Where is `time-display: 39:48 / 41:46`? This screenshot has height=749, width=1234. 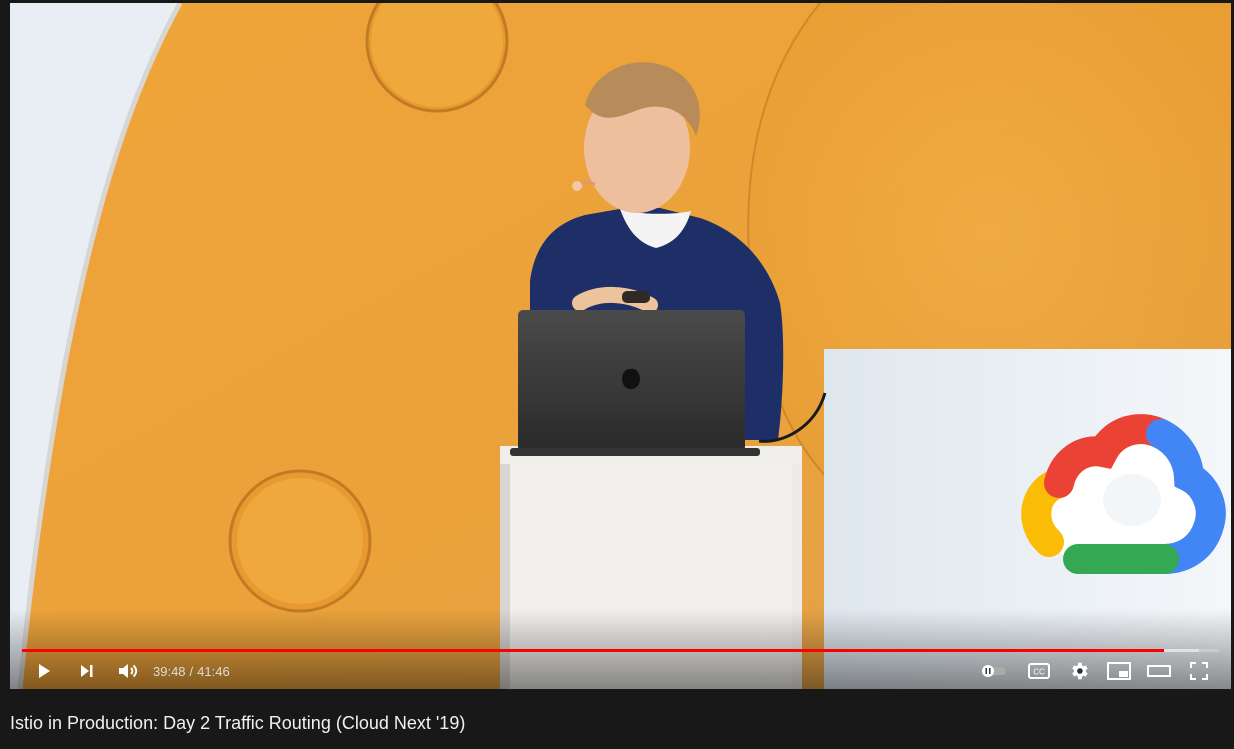 time-display: 39:48 / 41:46 is located at coordinates (191, 671).